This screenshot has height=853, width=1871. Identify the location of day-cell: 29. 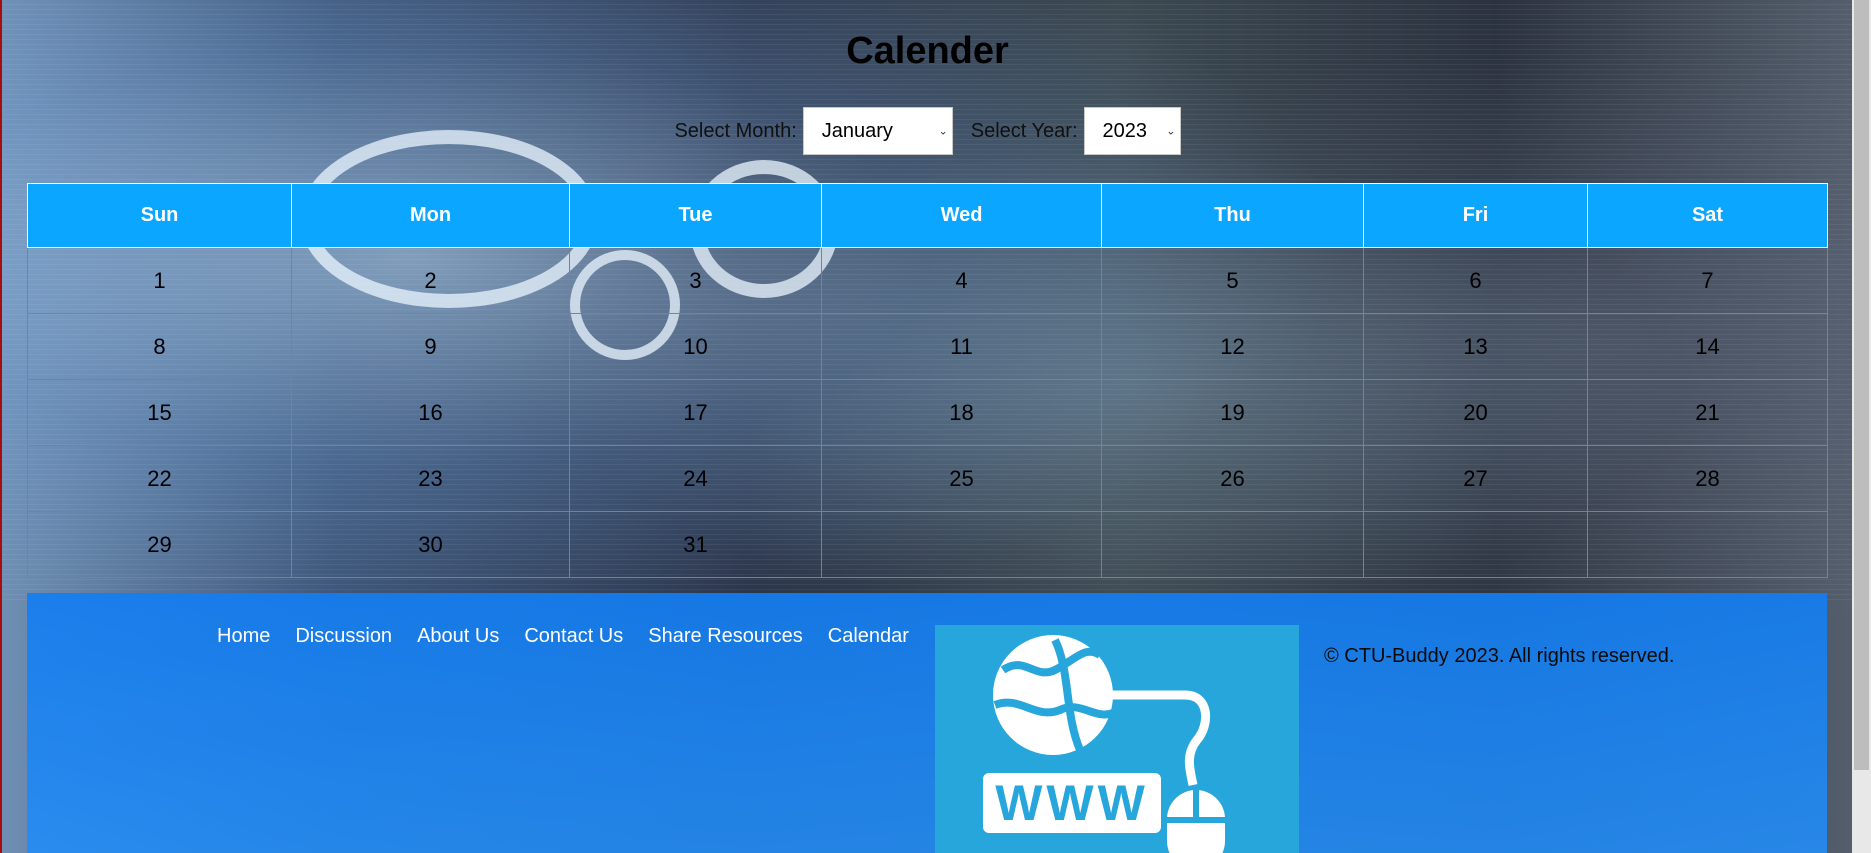
(159, 544).